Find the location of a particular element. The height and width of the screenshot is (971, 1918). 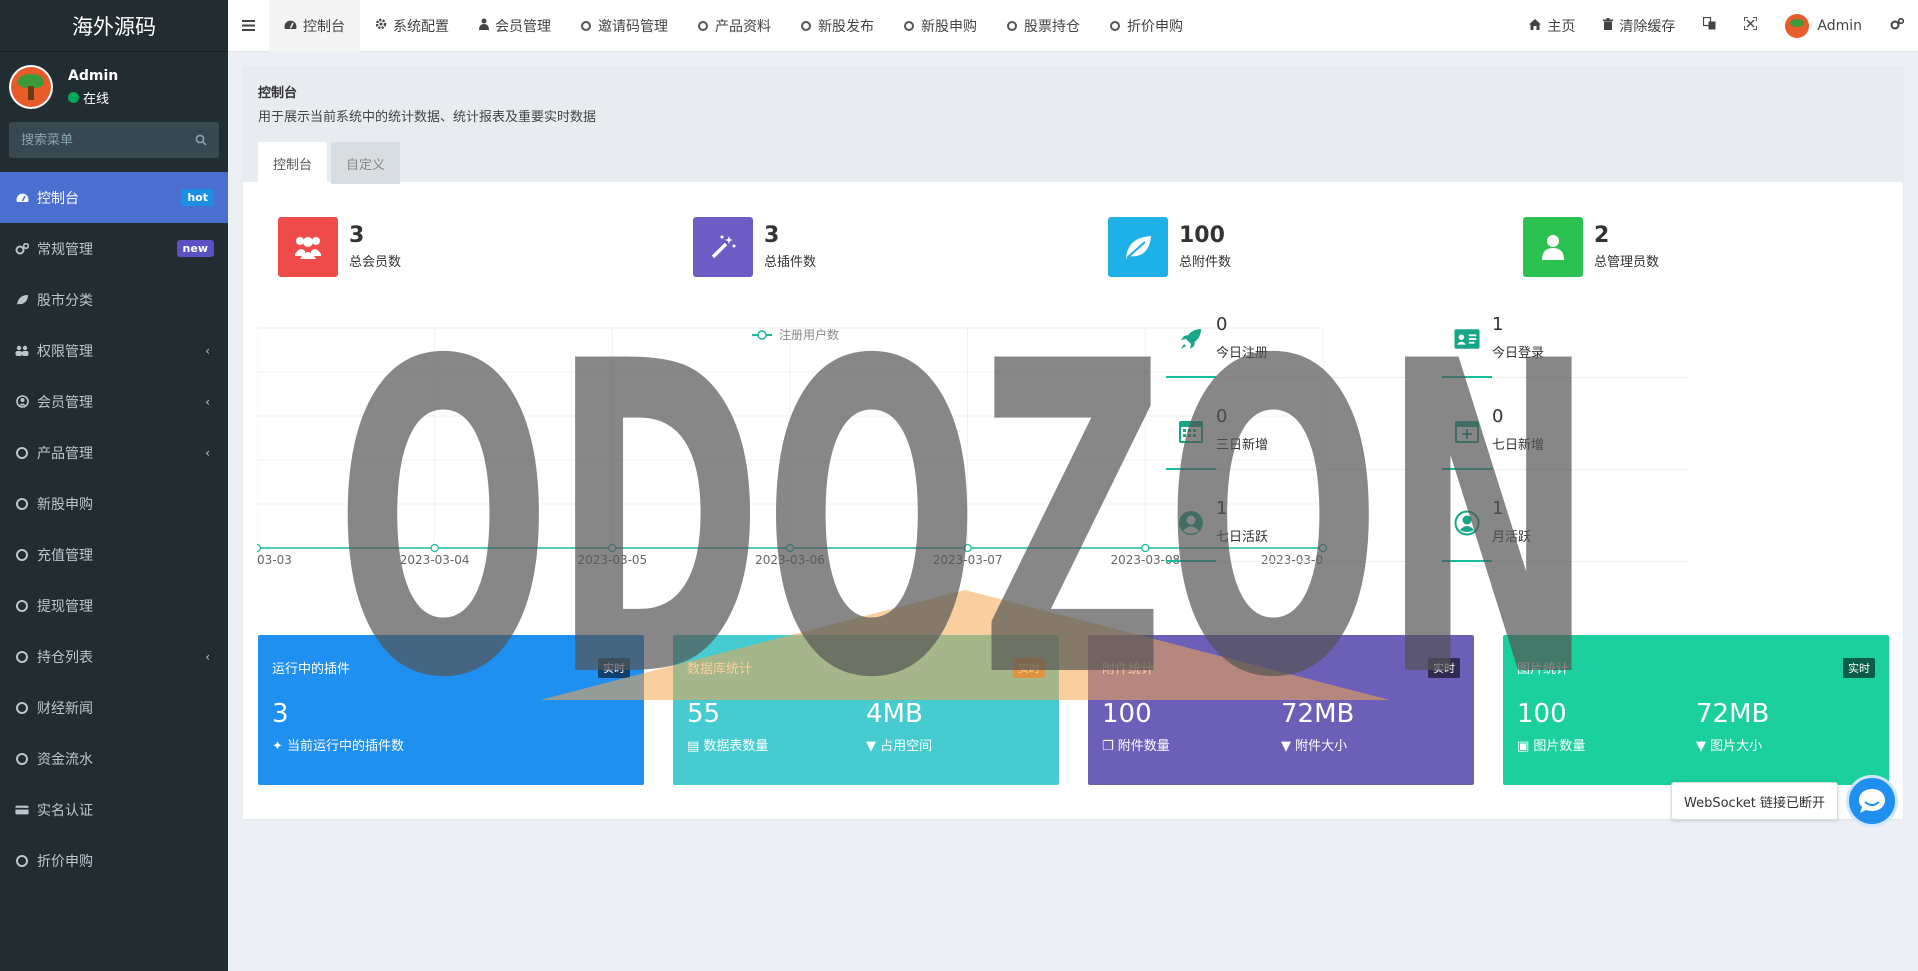

info-card-title: 附件统计 is located at coordinates (1128, 669).